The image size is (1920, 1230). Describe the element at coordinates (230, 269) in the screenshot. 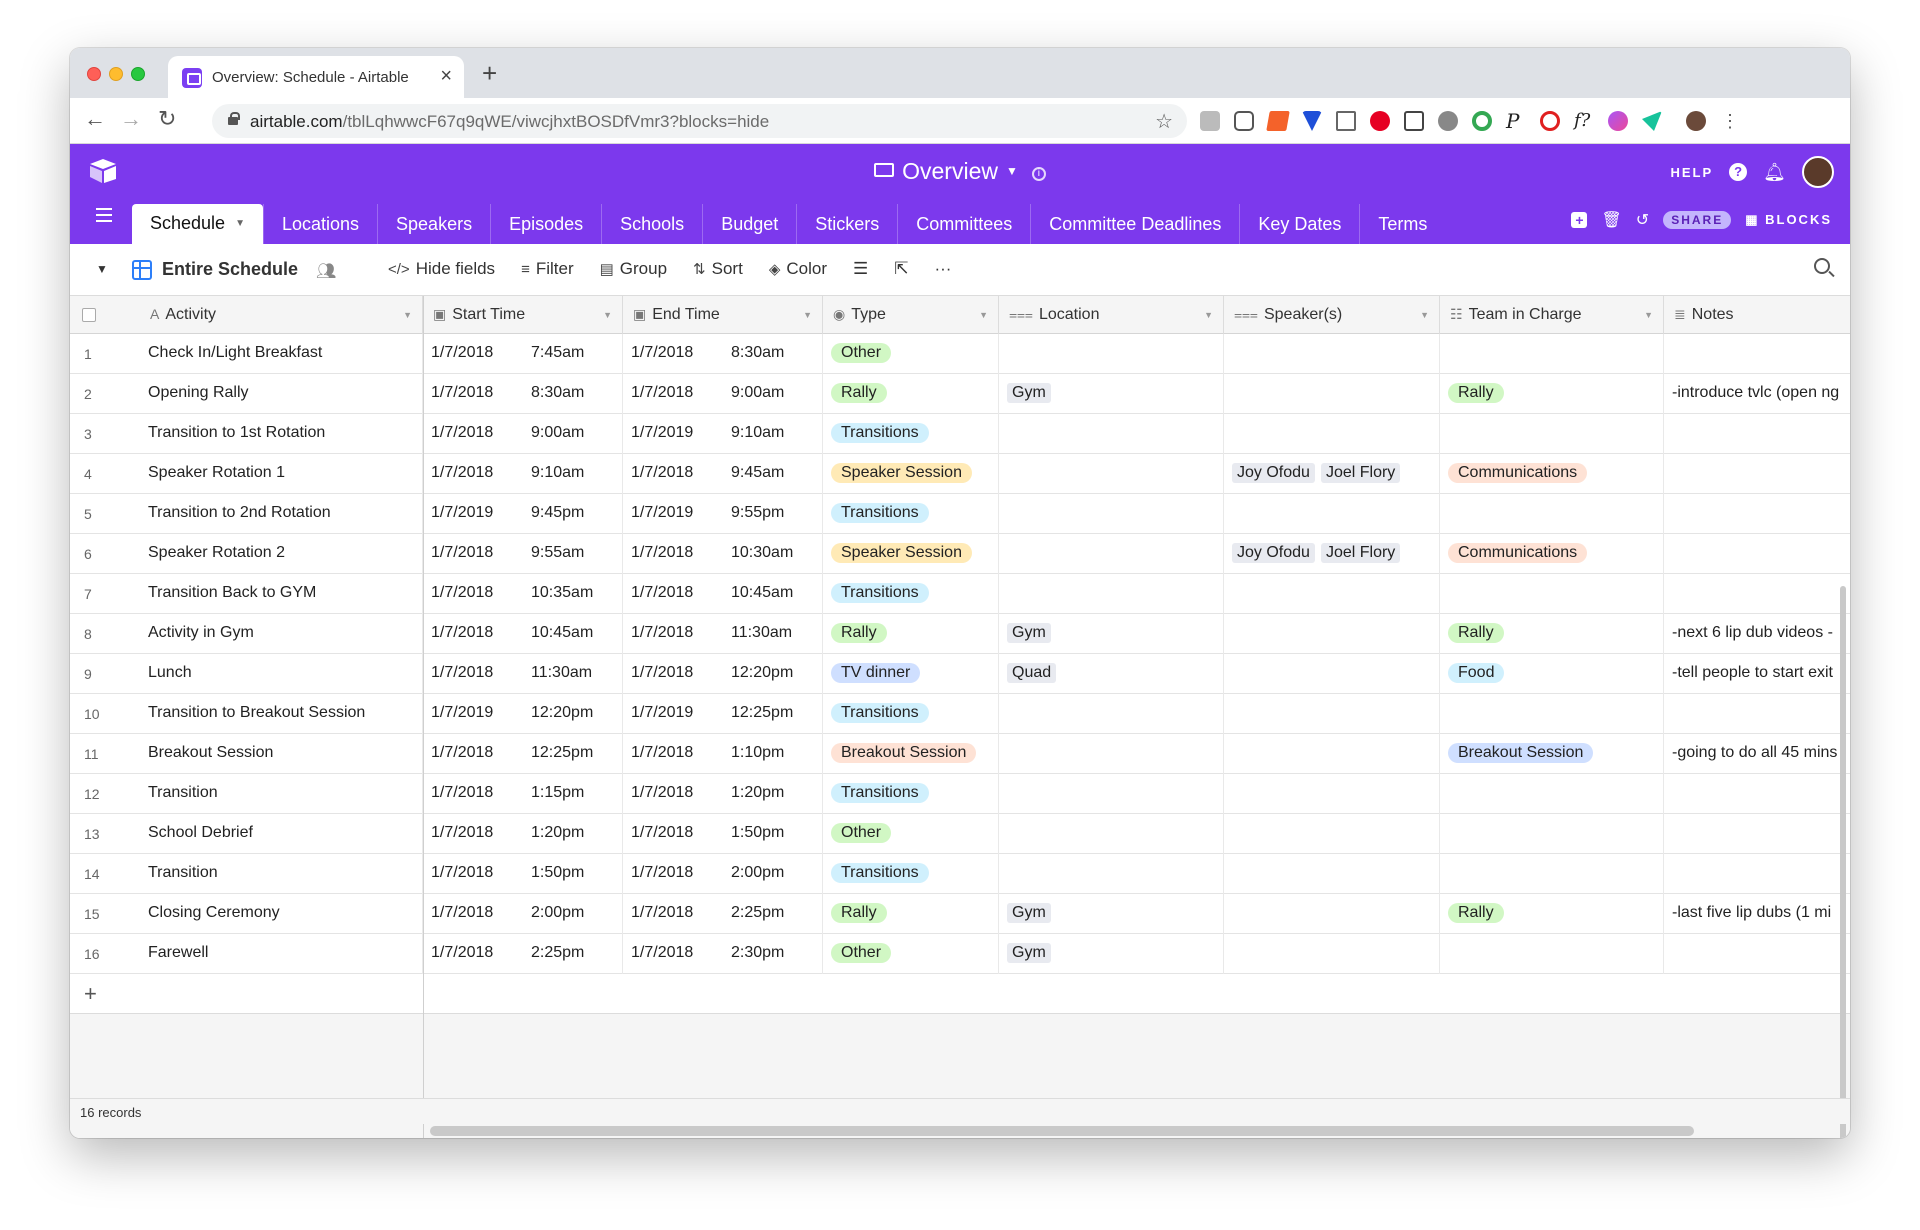

I see `view-name: Entire Schedule` at that location.